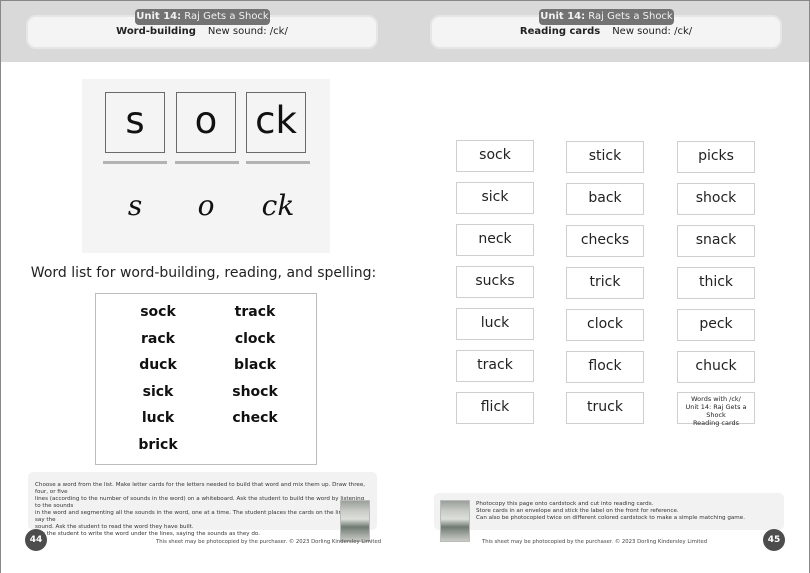  Describe the element at coordinates (605, 408) in the screenshot. I see `reading-card: truck` at that location.